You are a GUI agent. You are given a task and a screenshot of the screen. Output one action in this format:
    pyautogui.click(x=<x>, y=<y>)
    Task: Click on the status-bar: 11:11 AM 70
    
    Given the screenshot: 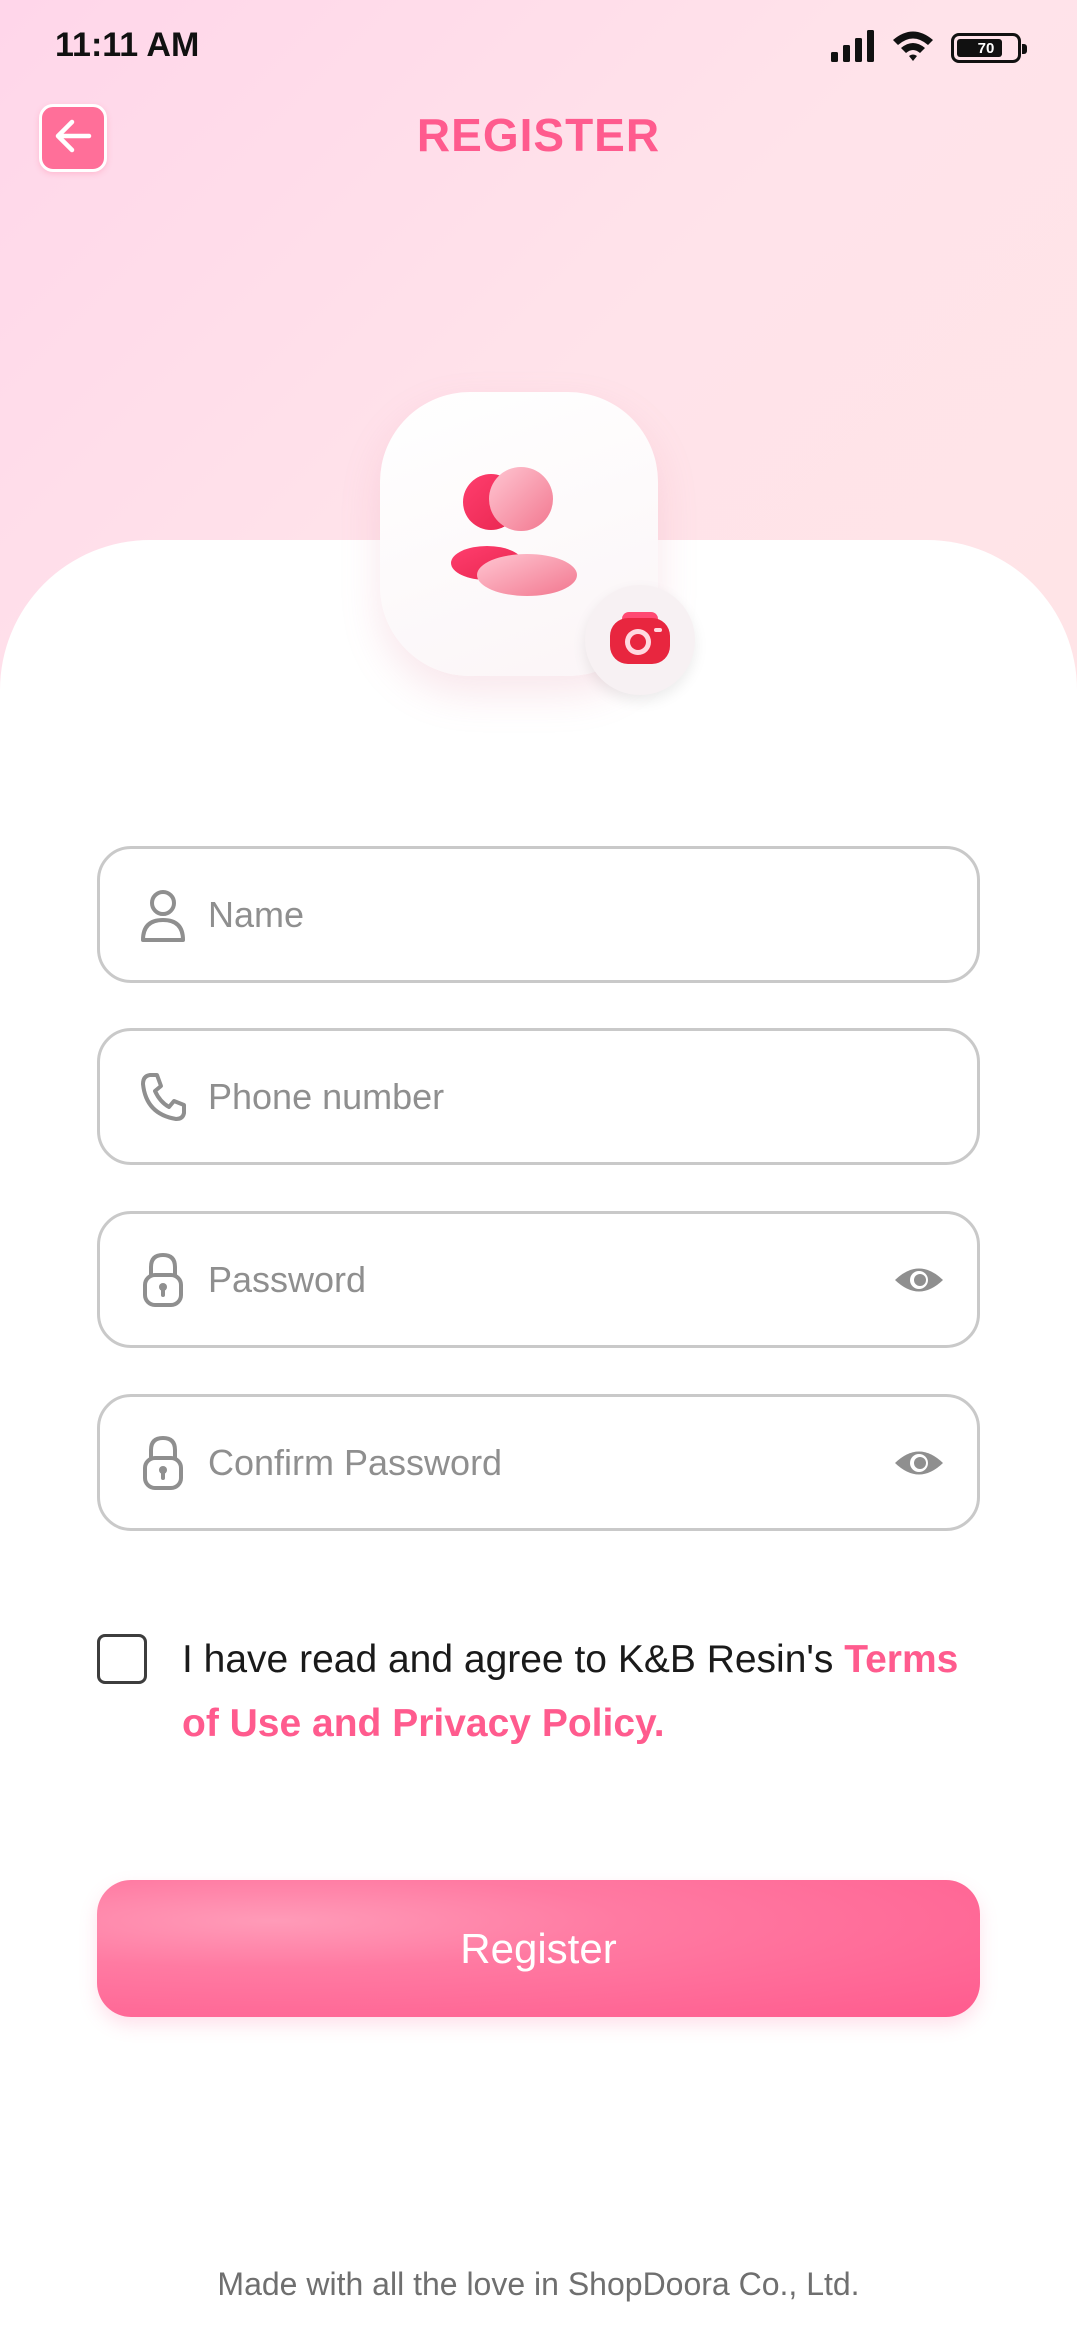 What is the action you would take?
    pyautogui.click(x=538, y=48)
    